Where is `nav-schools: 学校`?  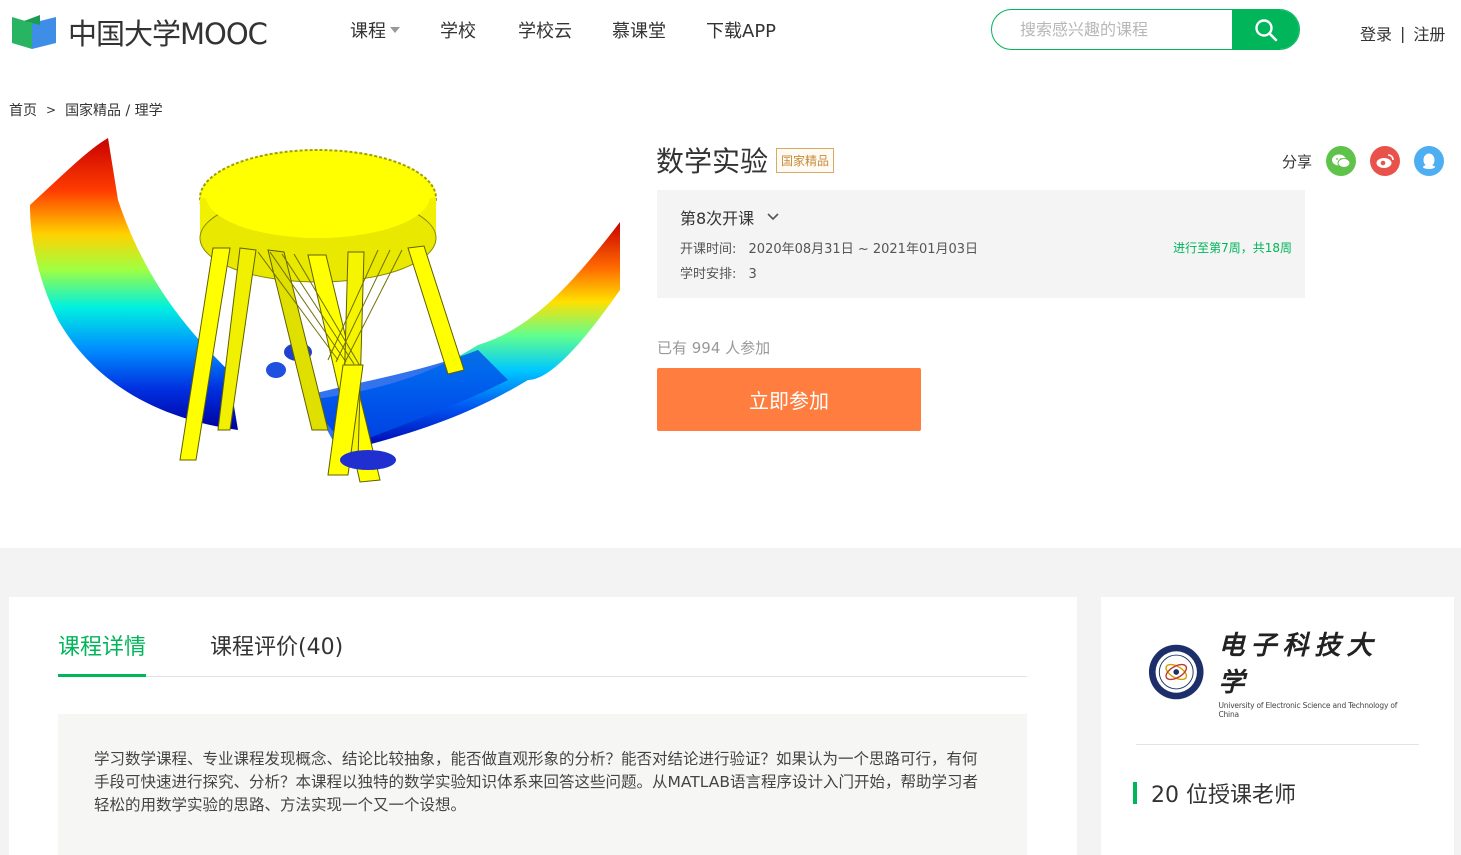 nav-schools: 学校 is located at coordinates (458, 30).